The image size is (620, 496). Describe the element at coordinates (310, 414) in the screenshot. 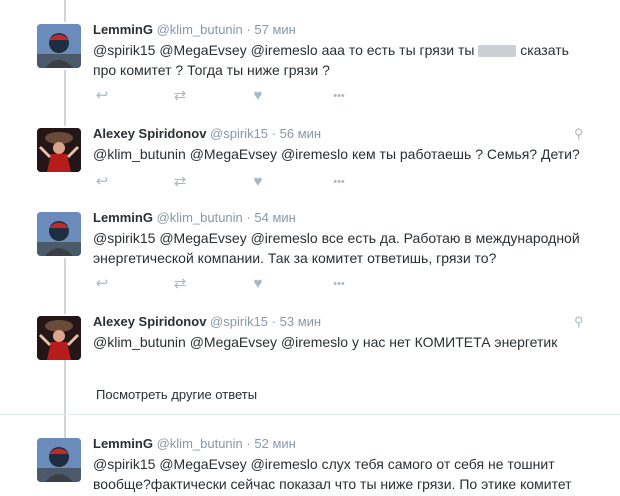

I see `divider` at that location.